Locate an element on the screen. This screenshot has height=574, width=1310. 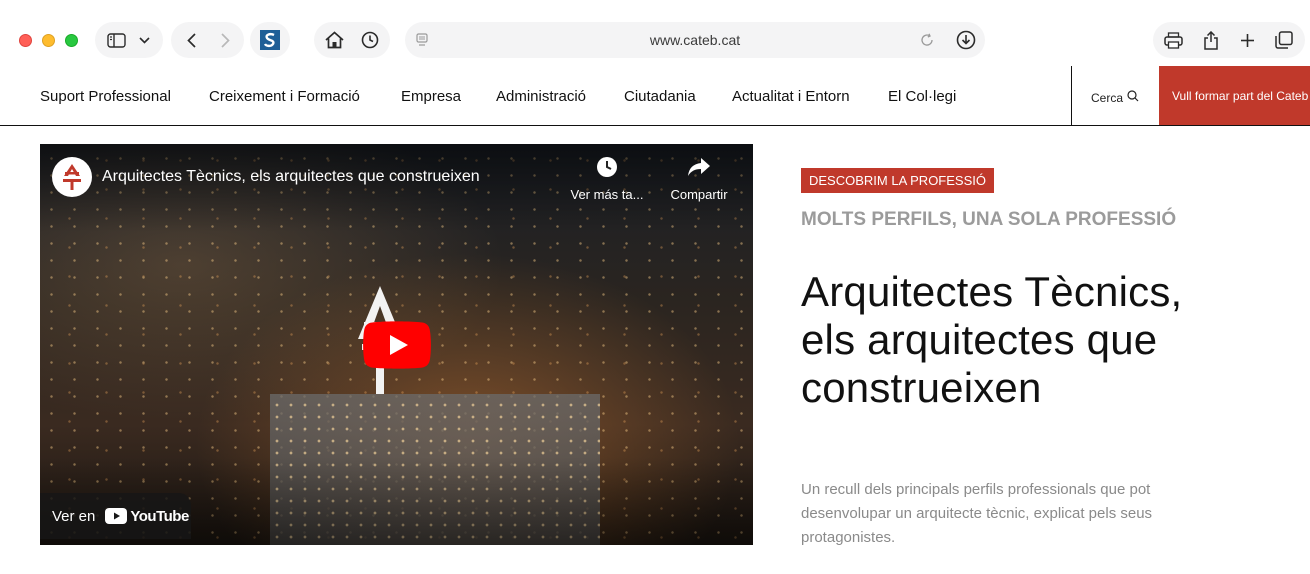
site-favicon is located at coordinates (270, 40).